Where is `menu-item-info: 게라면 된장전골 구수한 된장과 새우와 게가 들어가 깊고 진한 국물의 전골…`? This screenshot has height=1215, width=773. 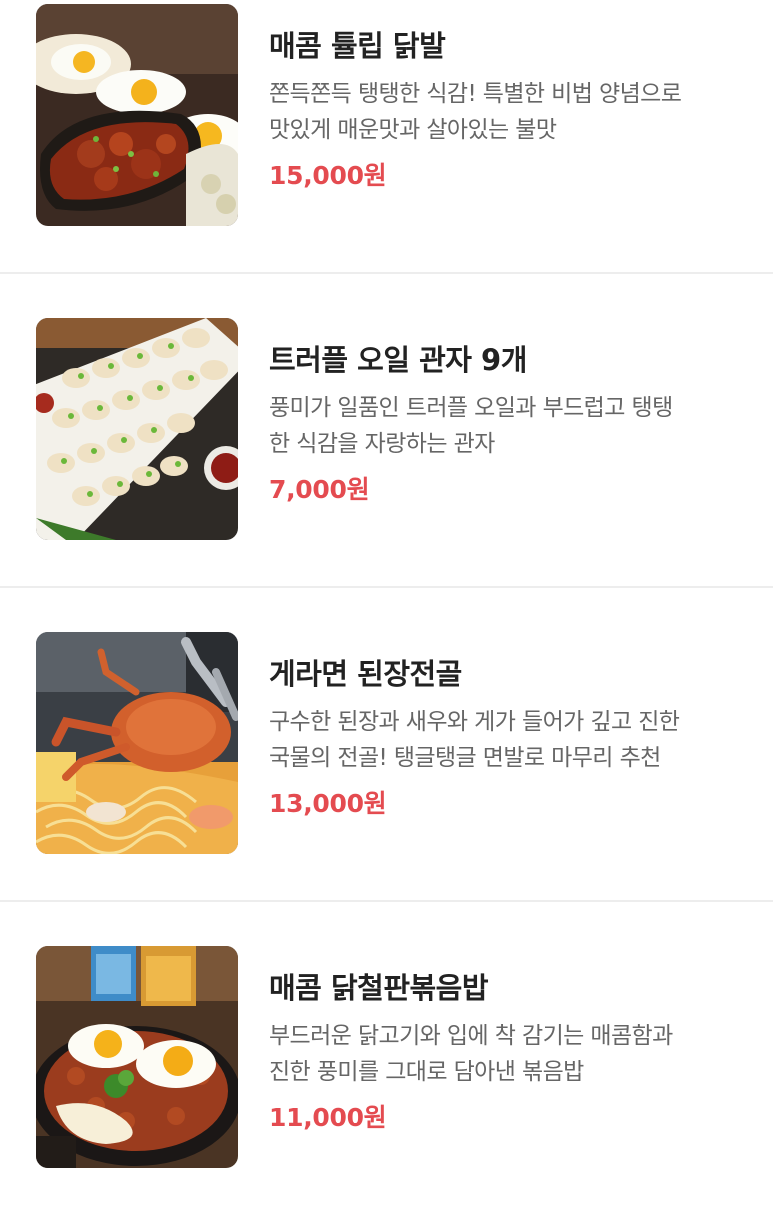 menu-item-info: 게라면 된장전골 구수한 된장과 새우와 게가 들어가 깊고 진한 국물의 전골… is located at coordinates (509, 738).